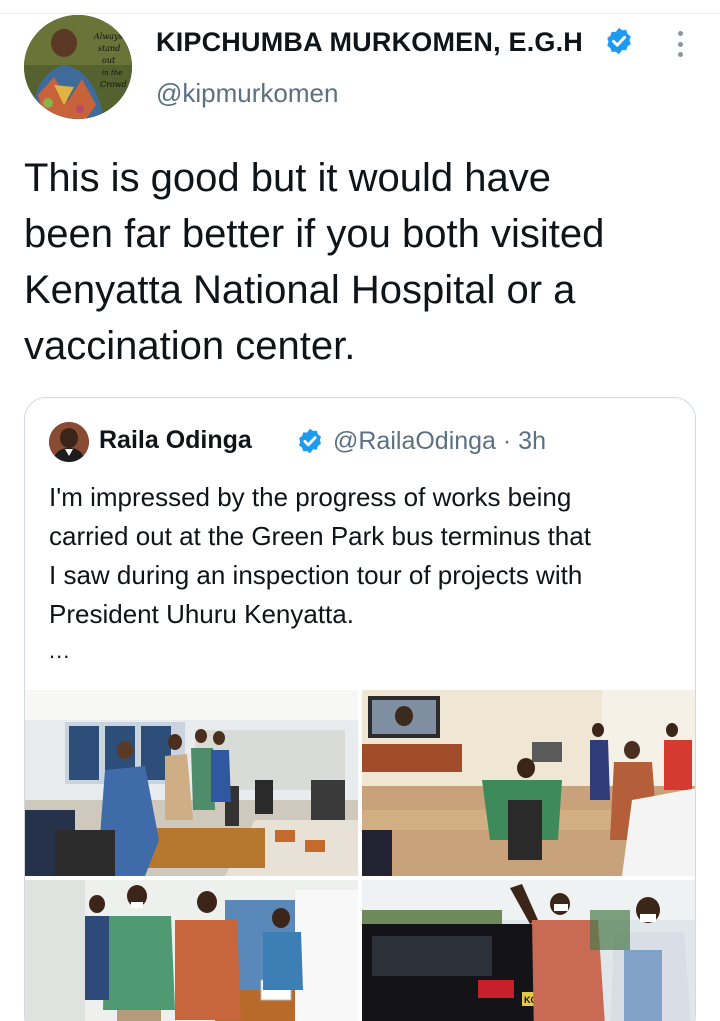 The height and width of the screenshot is (1021, 720). What do you see at coordinates (190, 346) in the screenshot?
I see `tweet-text-line: vaccination center.` at bounding box center [190, 346].